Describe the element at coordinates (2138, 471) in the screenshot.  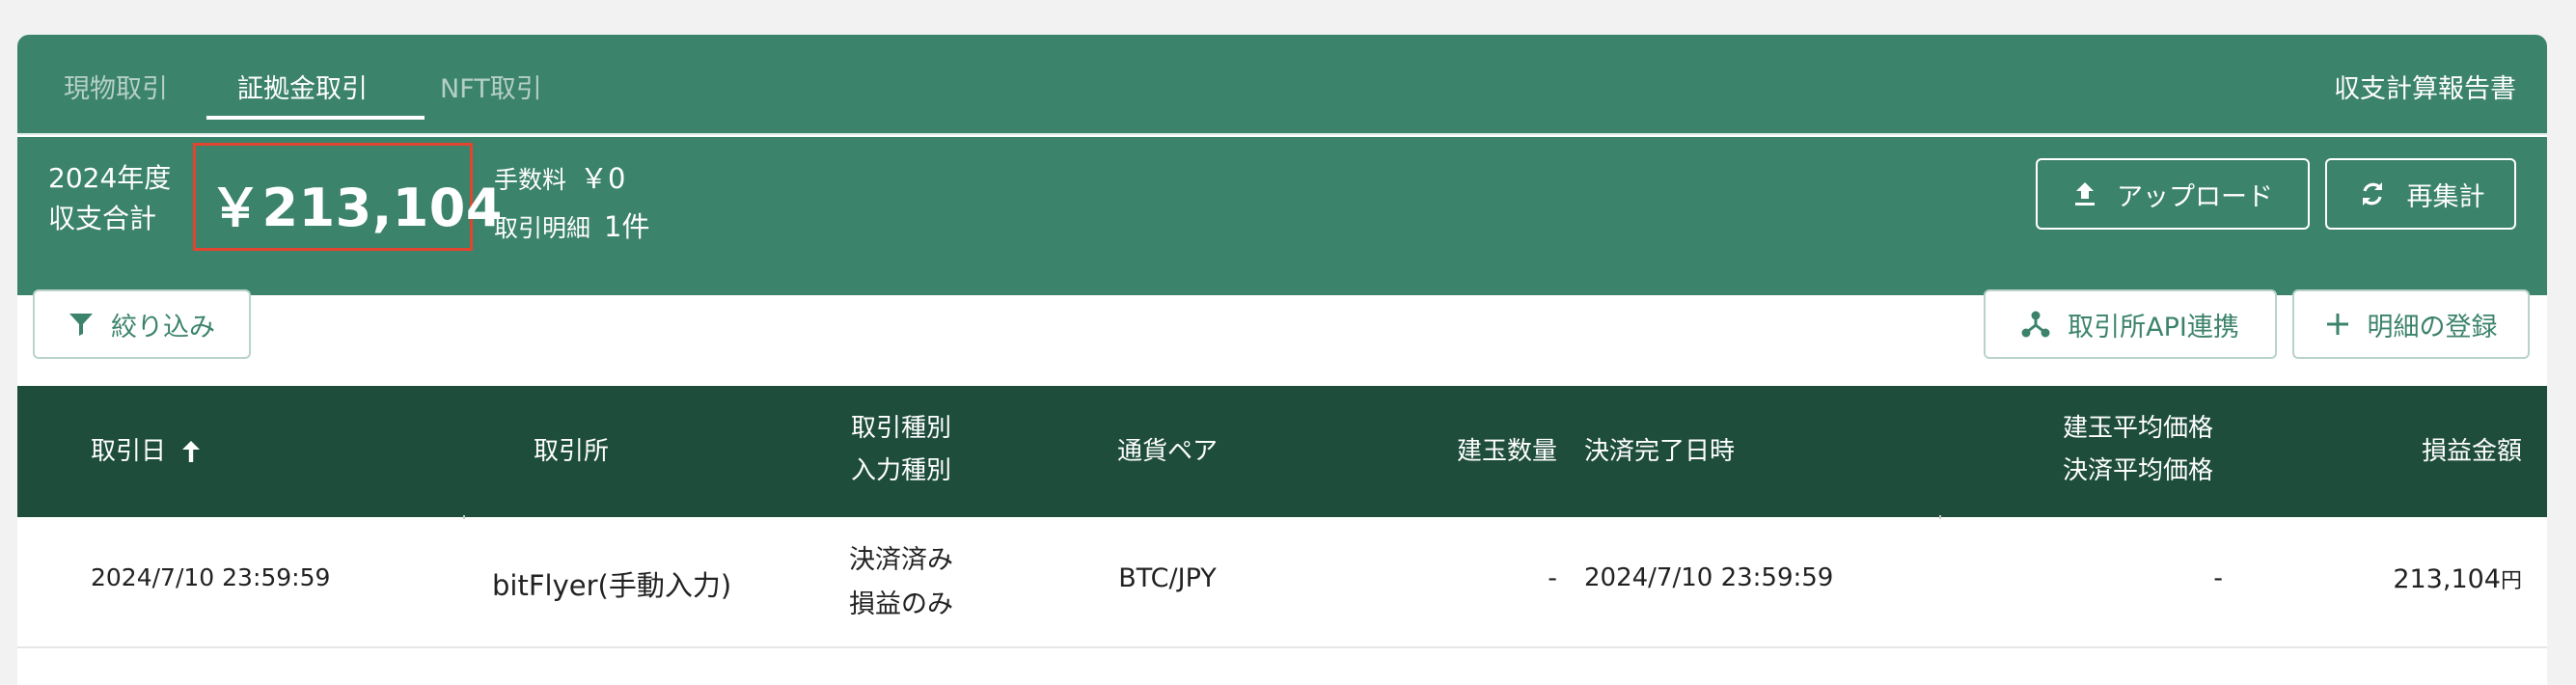
I see `column-label-settle-avg: 決済平均価格` at that location.